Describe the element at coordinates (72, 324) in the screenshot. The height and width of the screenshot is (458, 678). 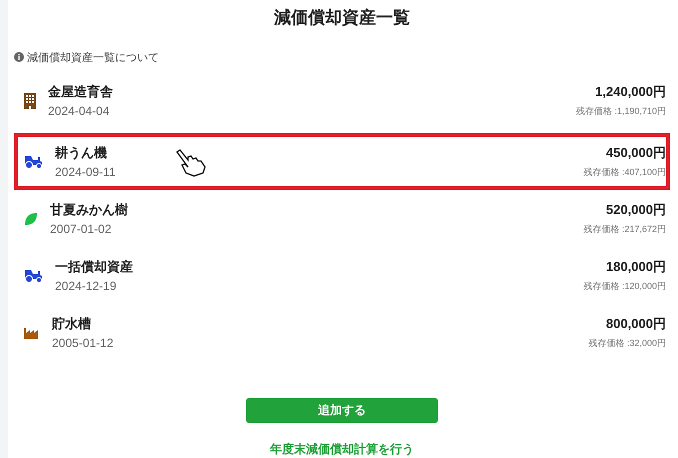
I see `asset-name: 貯水槽` at that location.